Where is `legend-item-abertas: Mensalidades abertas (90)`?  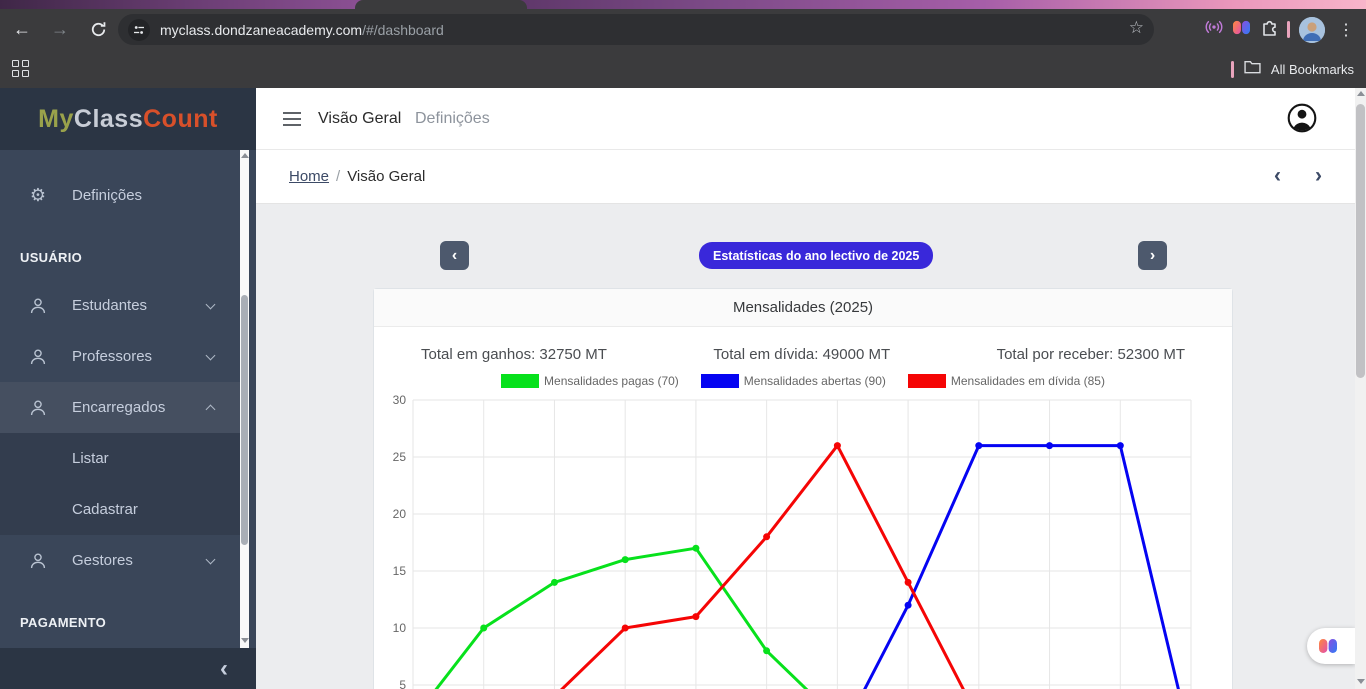 legend-item-abertas: Mensalidades abertas (90) is located at coordinates (793, 381).